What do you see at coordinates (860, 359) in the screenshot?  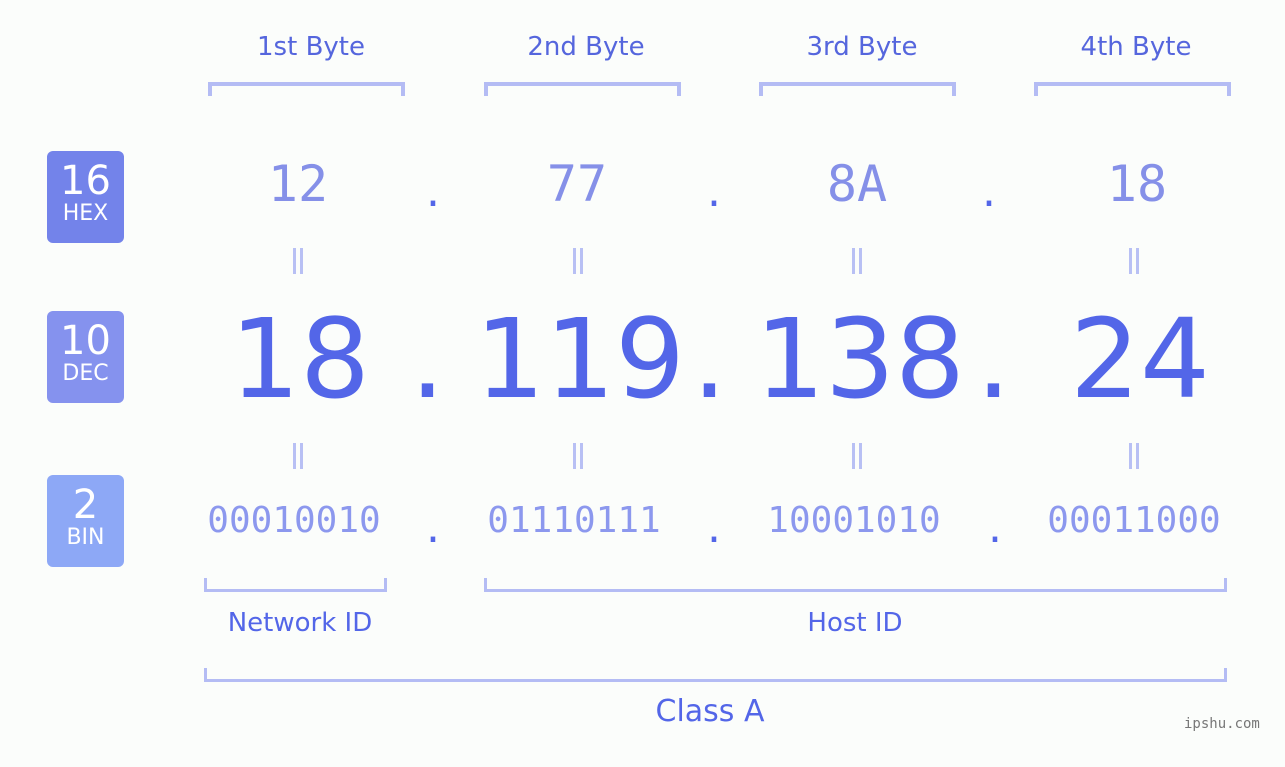 I see `dec-value-3: 138` at bounding box center [860, 359].